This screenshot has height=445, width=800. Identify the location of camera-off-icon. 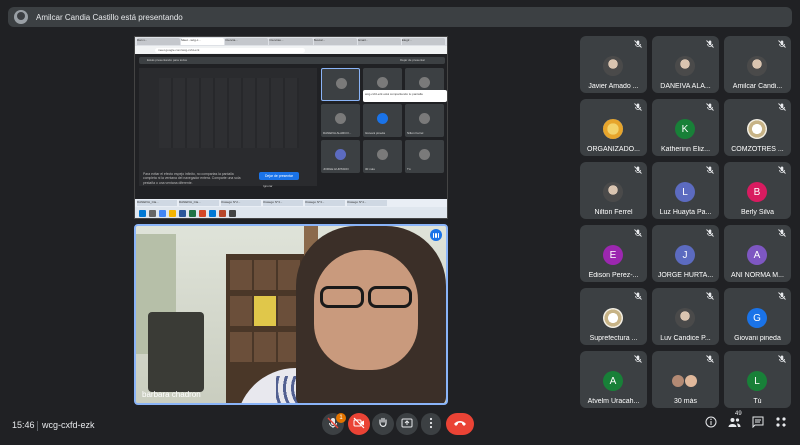
(359, 424).